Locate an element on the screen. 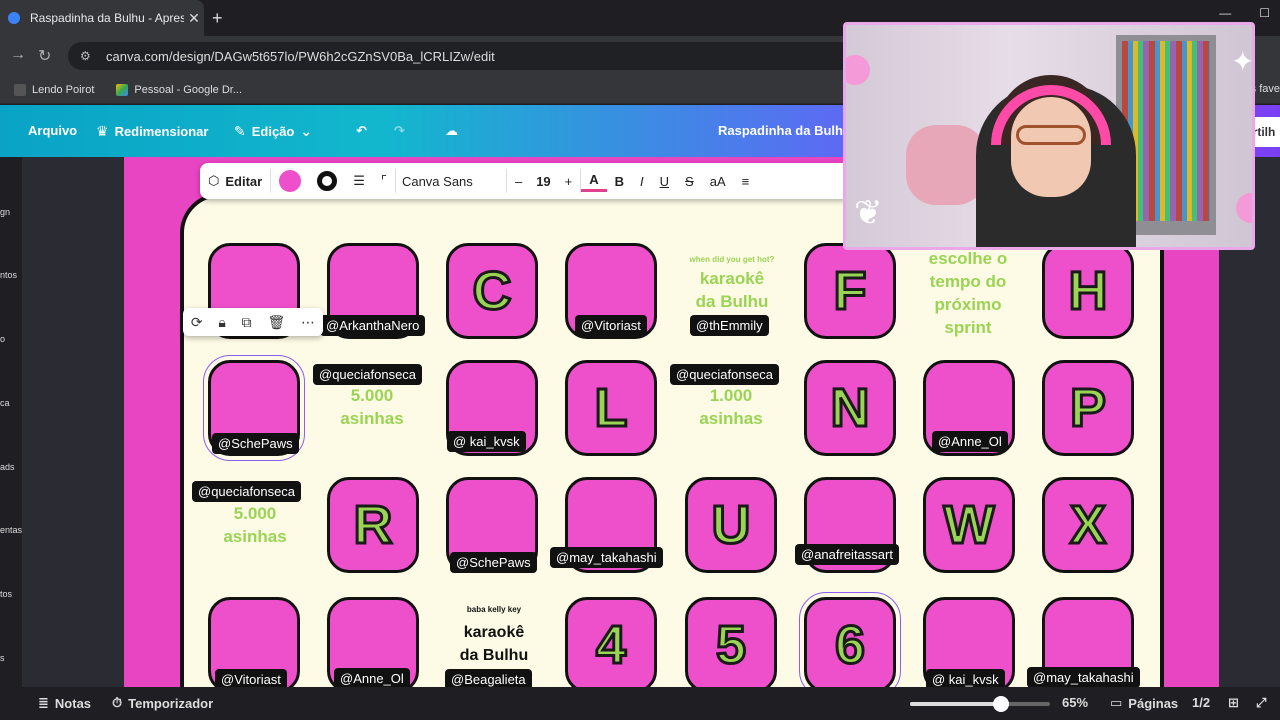 The image size is (1280, 720). prize-text-line: 1.000 is located at coordinates (731, 395).